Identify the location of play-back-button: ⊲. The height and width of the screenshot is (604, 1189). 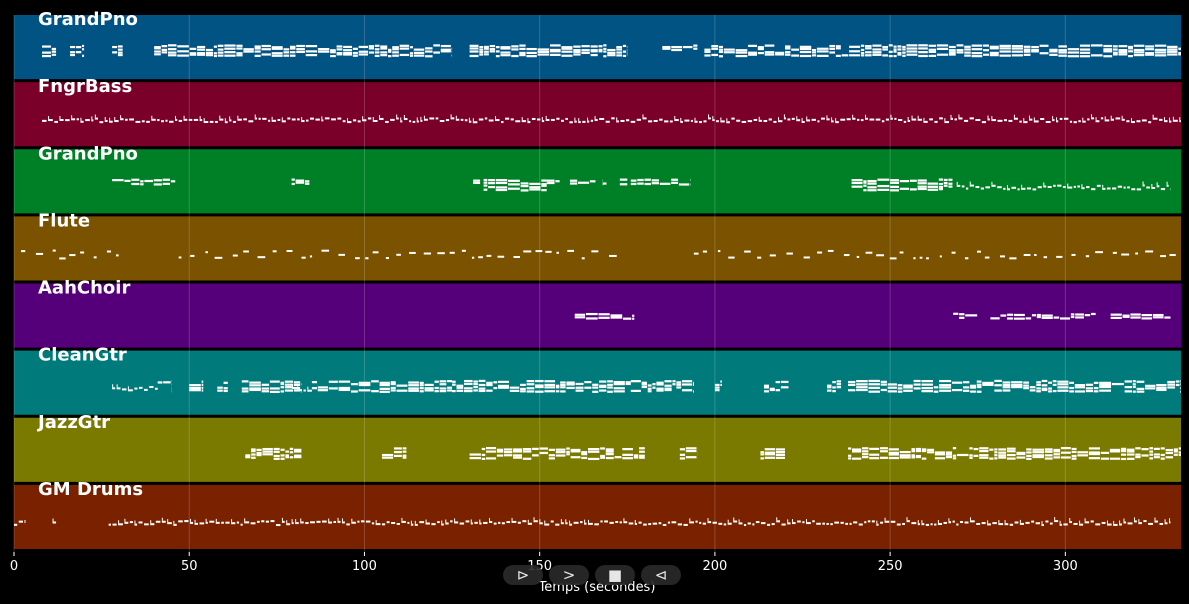
(661, 575).